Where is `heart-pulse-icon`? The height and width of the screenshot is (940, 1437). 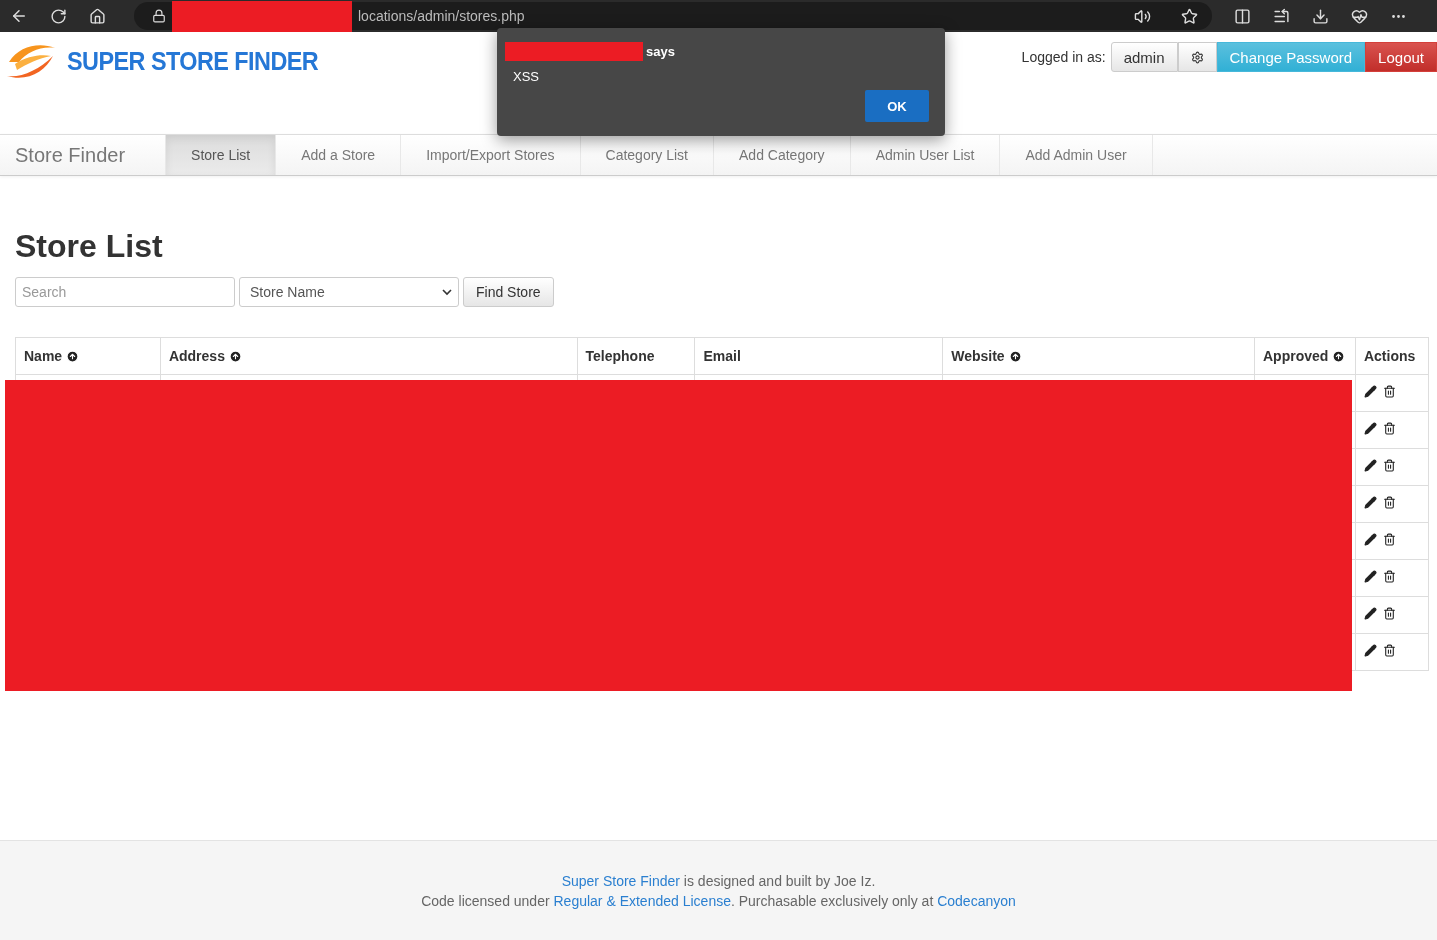 heart-pulse-icon is located at coordinates (1359, 16).